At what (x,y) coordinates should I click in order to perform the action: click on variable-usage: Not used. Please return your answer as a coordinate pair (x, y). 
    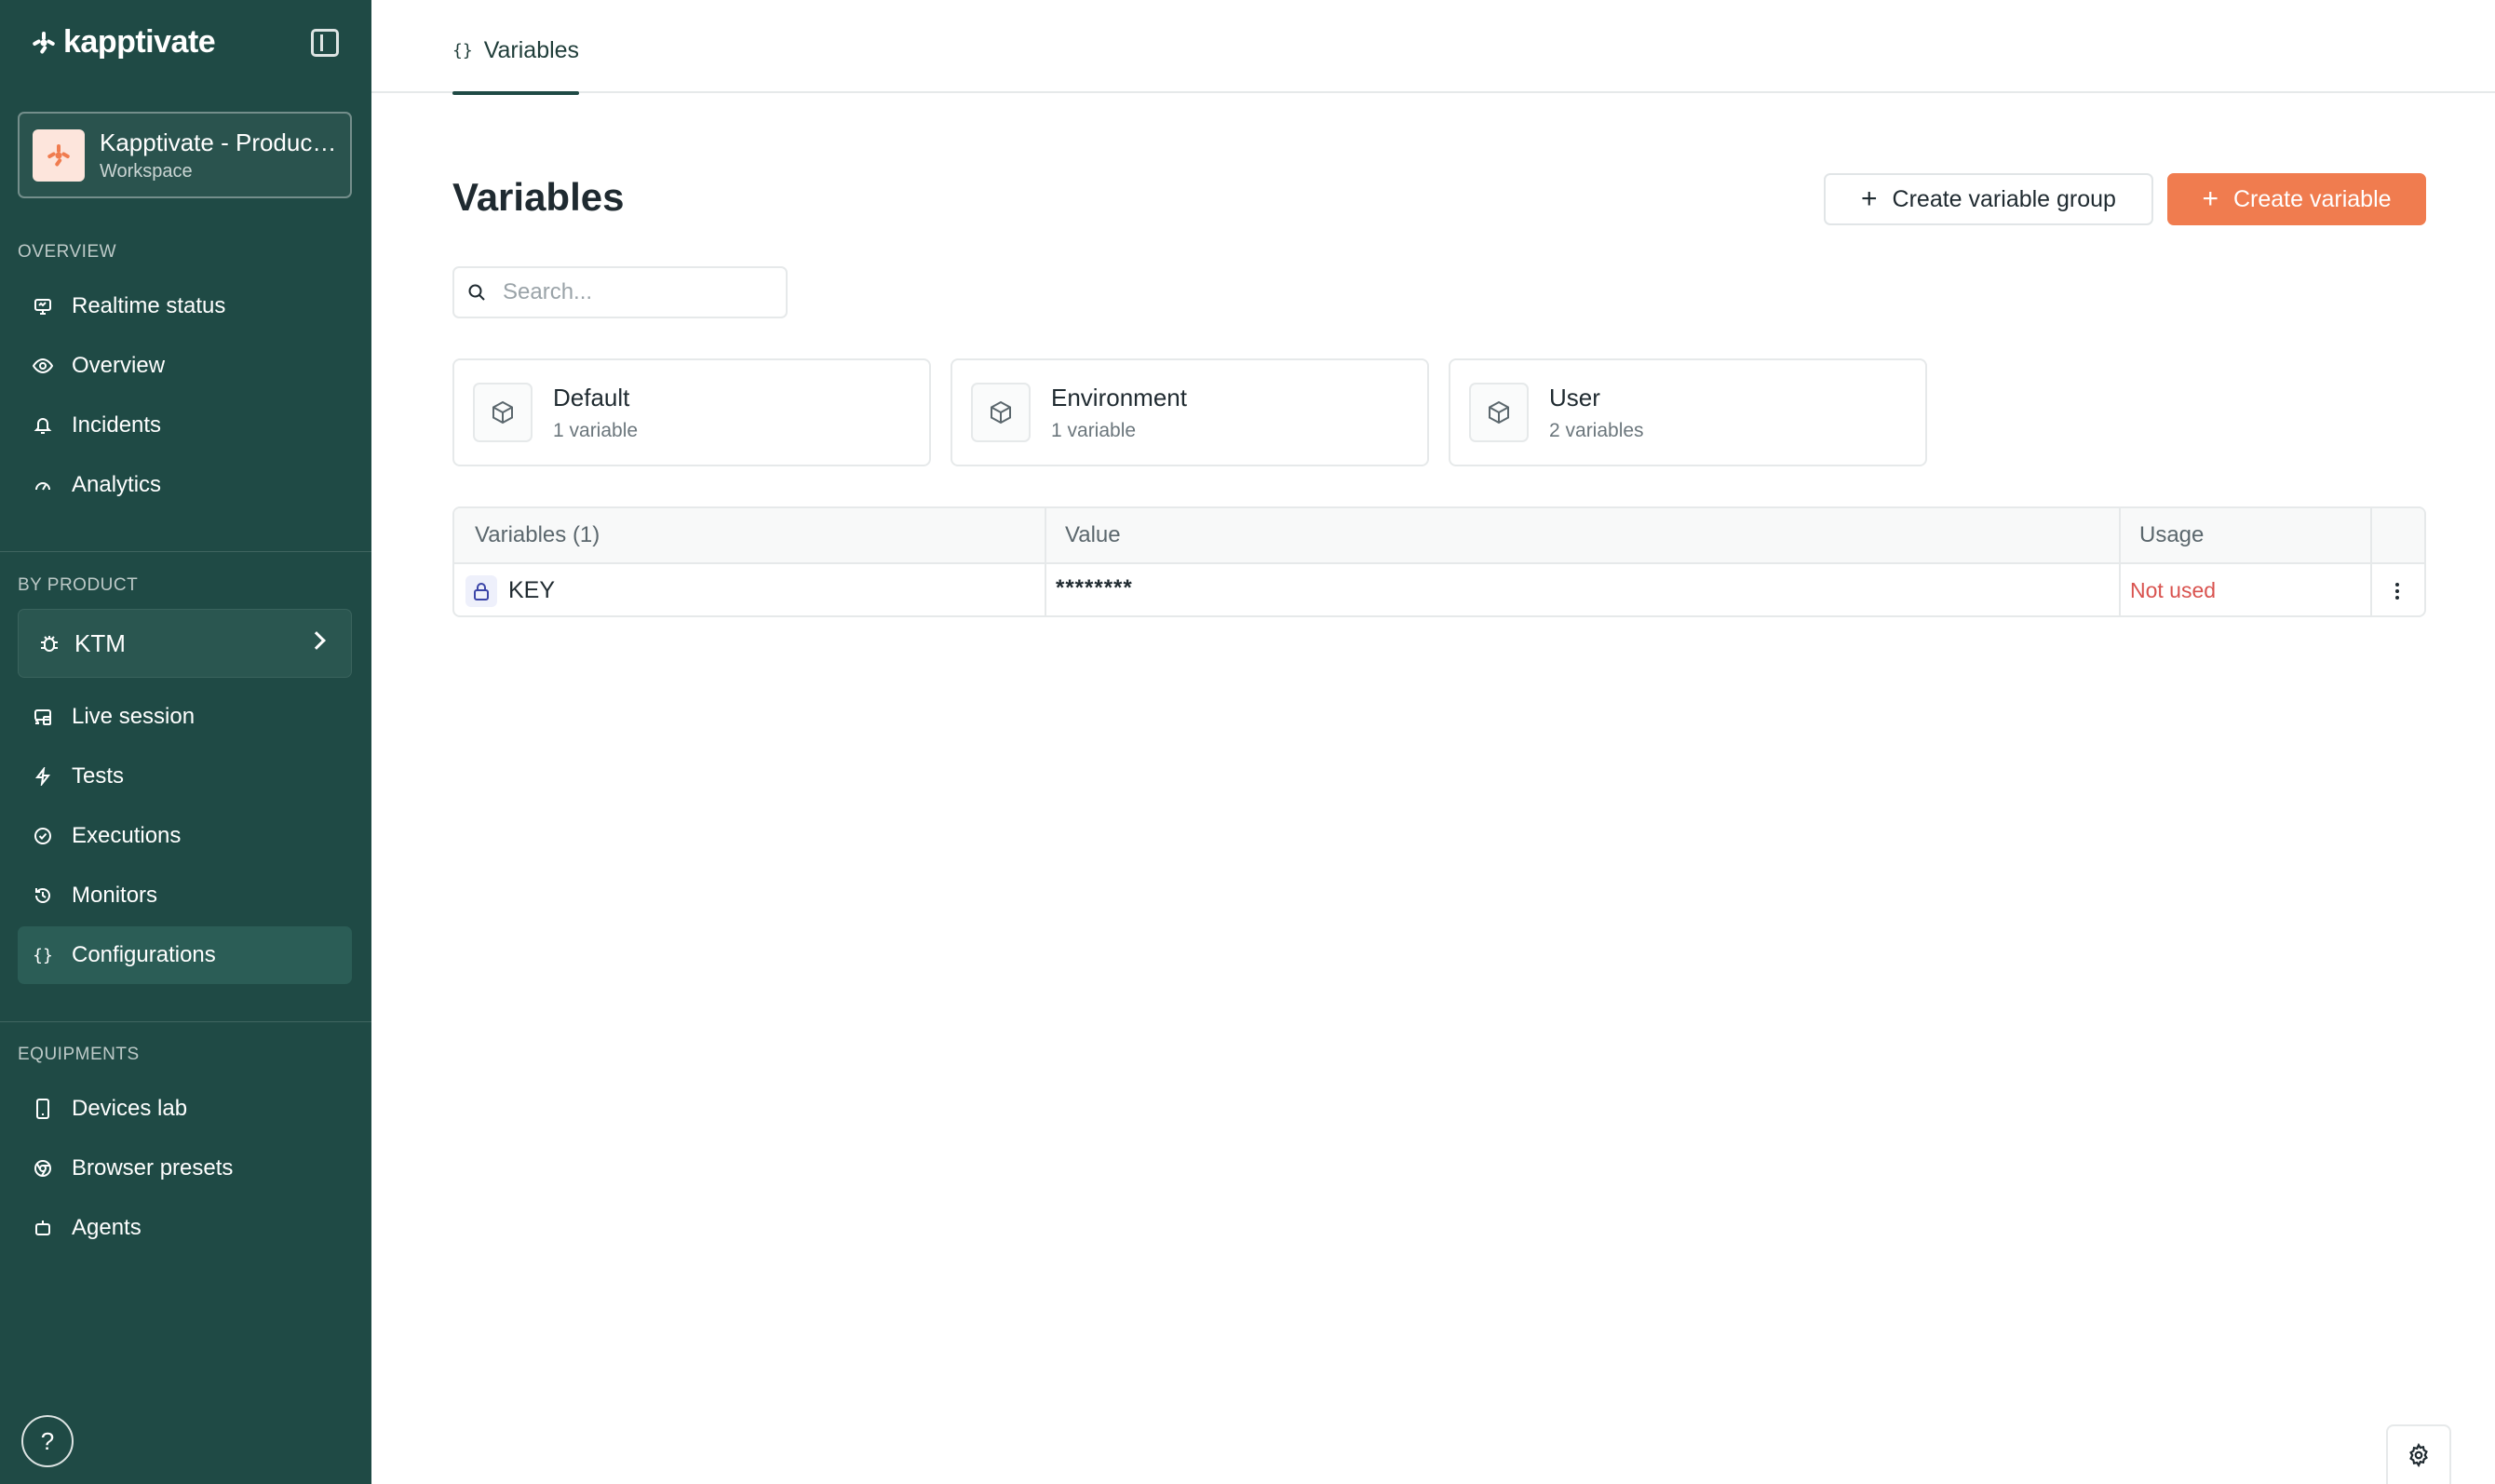
    Looking at the image, I should click on (2173, 590).